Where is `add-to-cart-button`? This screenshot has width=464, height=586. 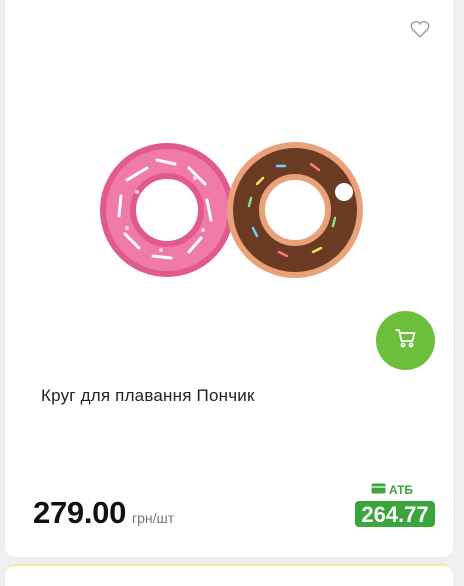
add-to-cart-button is located at coordinates (405, 340).